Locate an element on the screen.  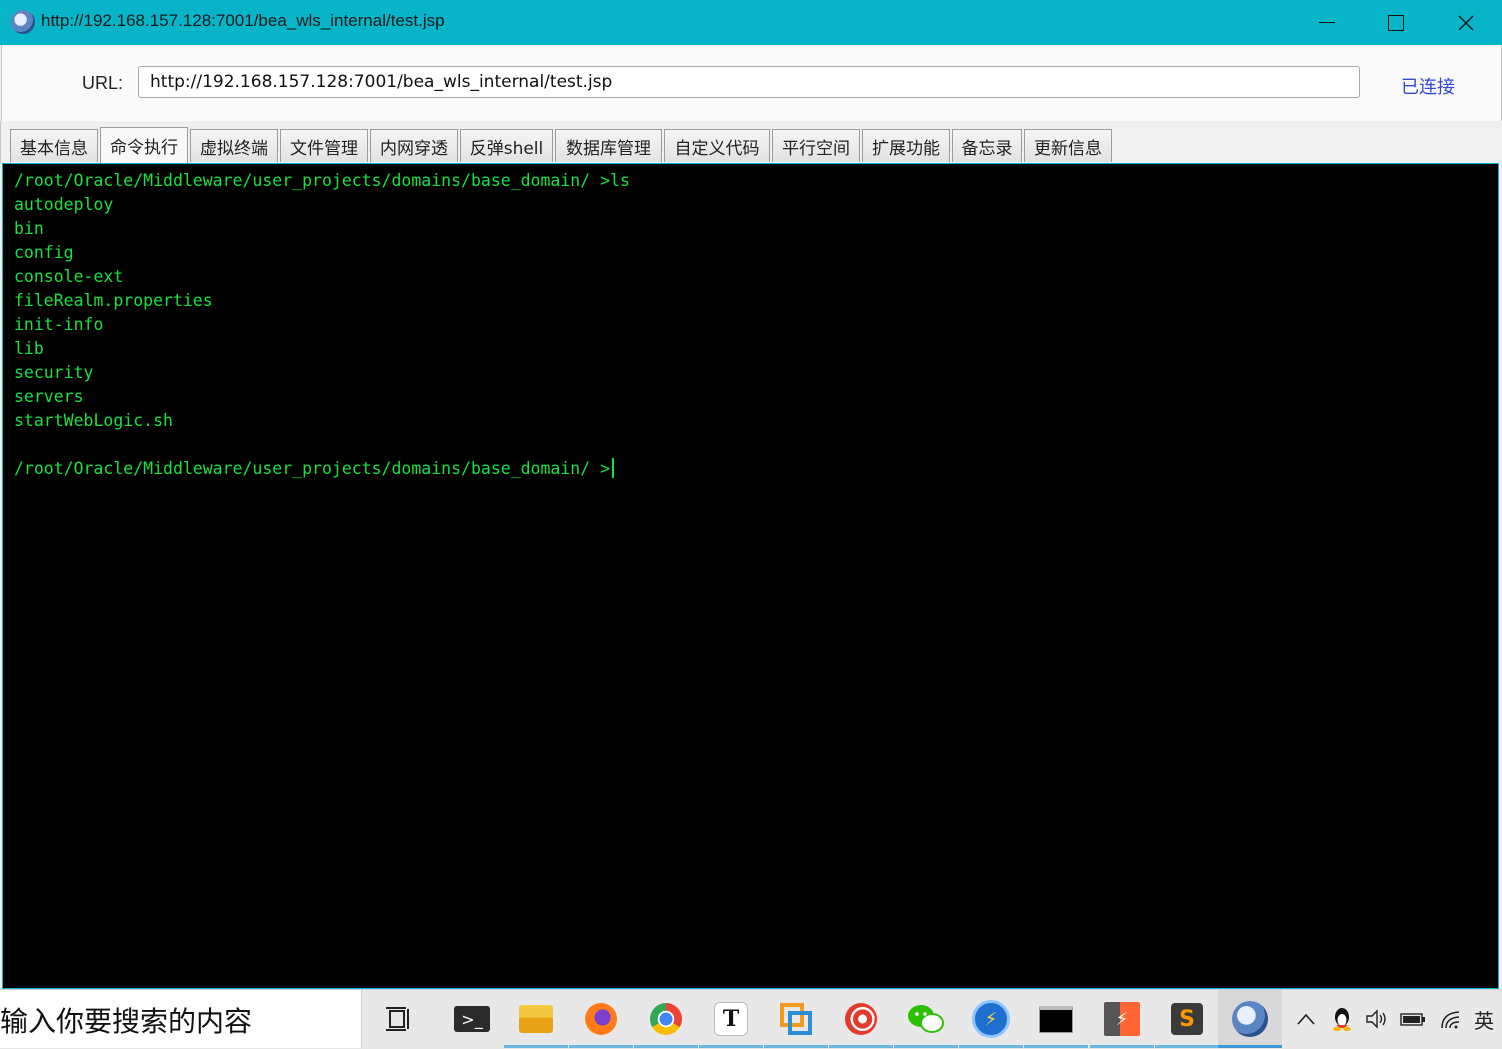
taskbar-terminal: >_ is located at coordinates (472, 1019).